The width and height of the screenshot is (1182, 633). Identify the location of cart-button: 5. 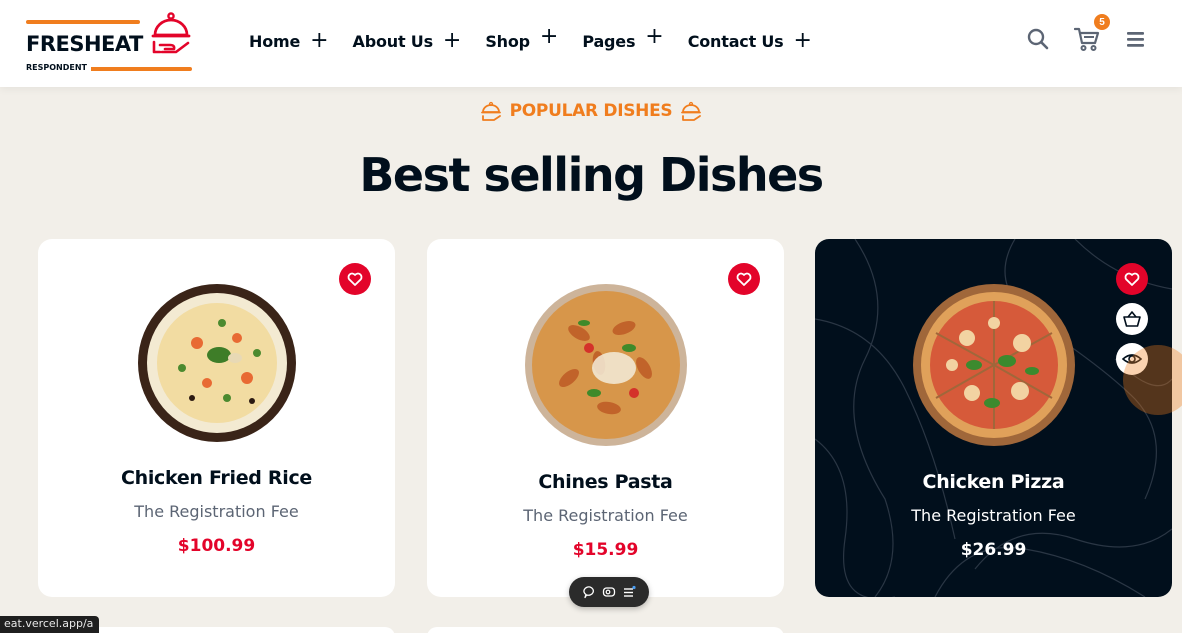
(1092, 33).